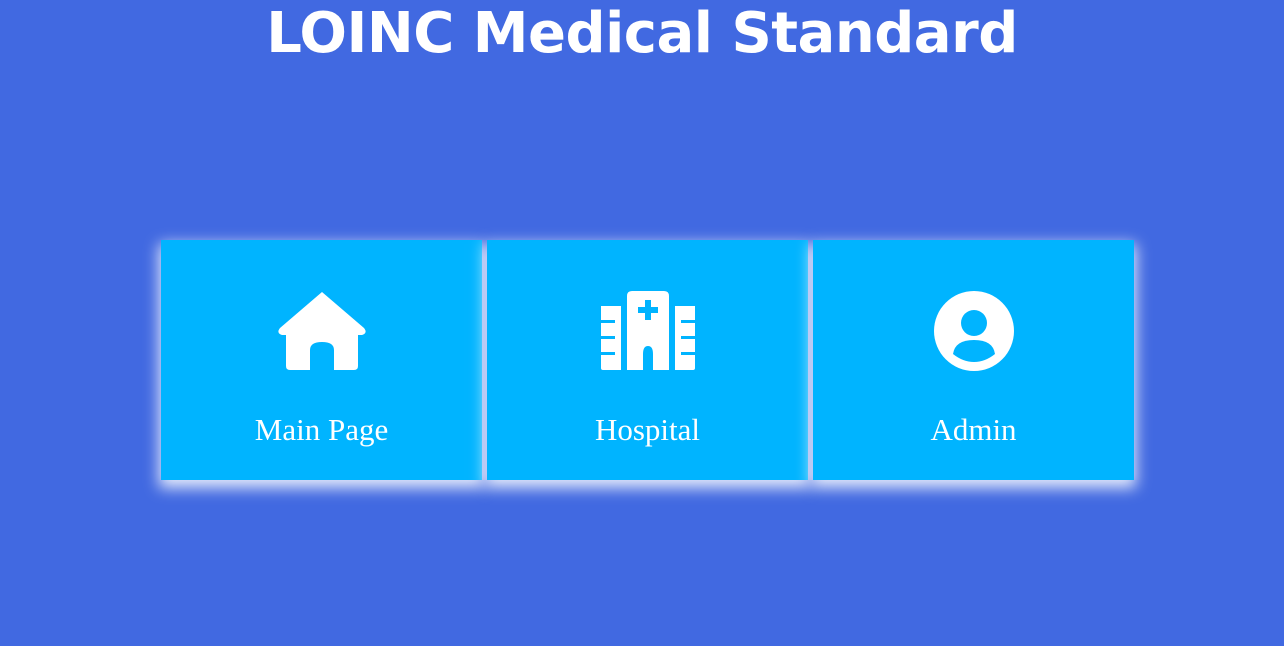  Describe the element at coordinates (642, 33) in the screenshot. I see `page-title: LOINC Medical Standard` at that location.